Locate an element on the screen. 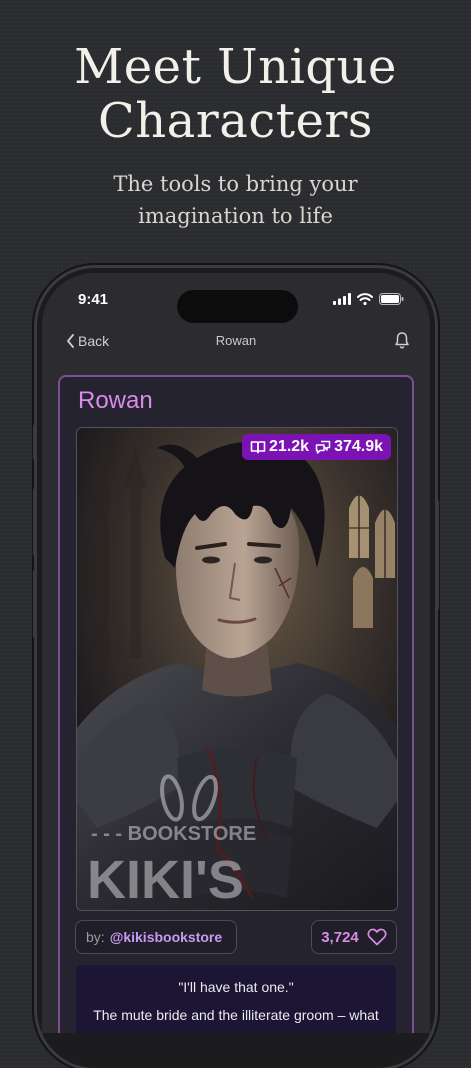  bell-icon is located at coordinates (402, 340).